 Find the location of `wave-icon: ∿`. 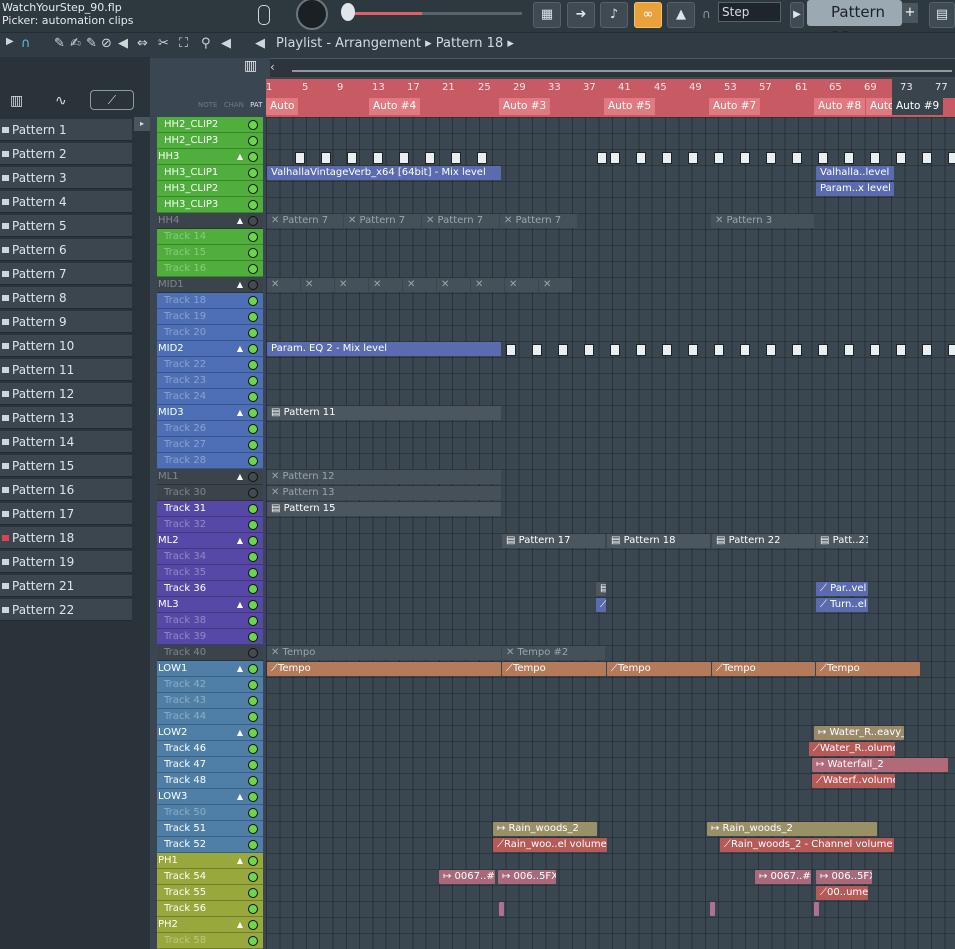

wave-icon: ∿ is located at coordinates (61, 101).